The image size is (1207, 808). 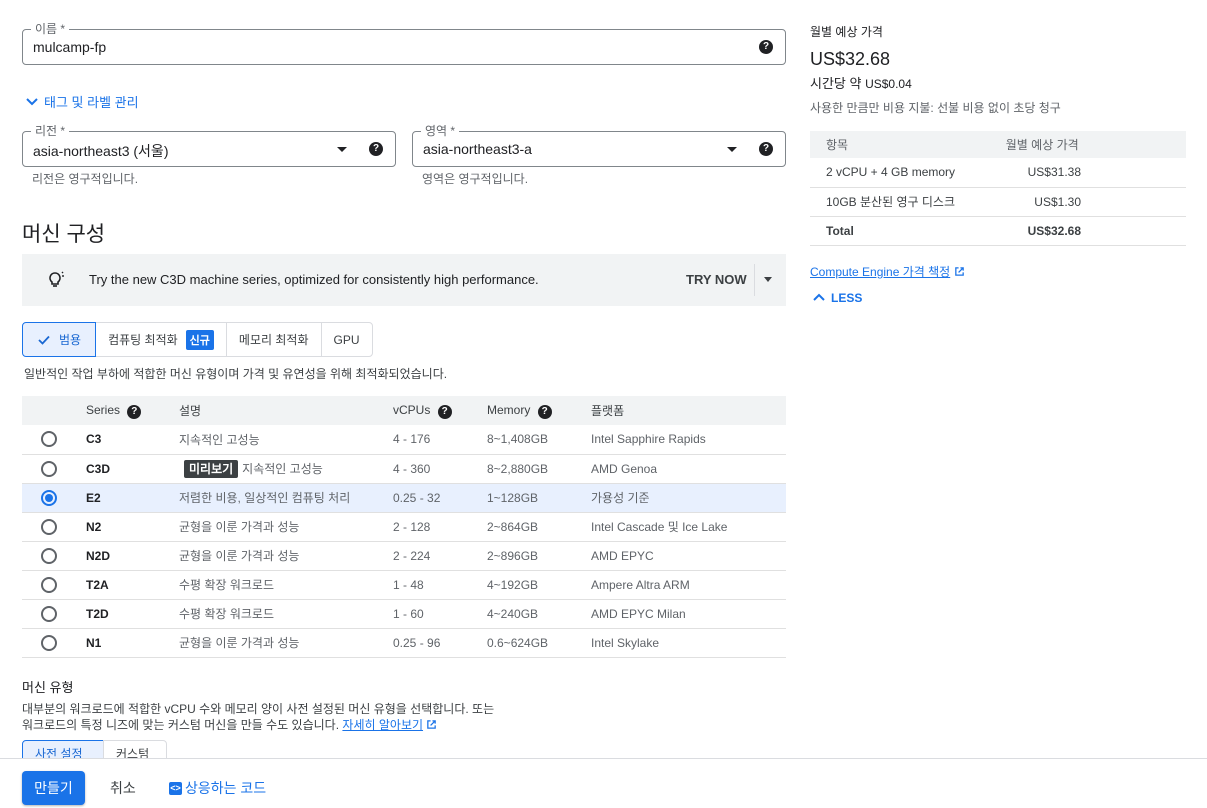 I want to click on series-name: C3, so click(x=132, y=440).